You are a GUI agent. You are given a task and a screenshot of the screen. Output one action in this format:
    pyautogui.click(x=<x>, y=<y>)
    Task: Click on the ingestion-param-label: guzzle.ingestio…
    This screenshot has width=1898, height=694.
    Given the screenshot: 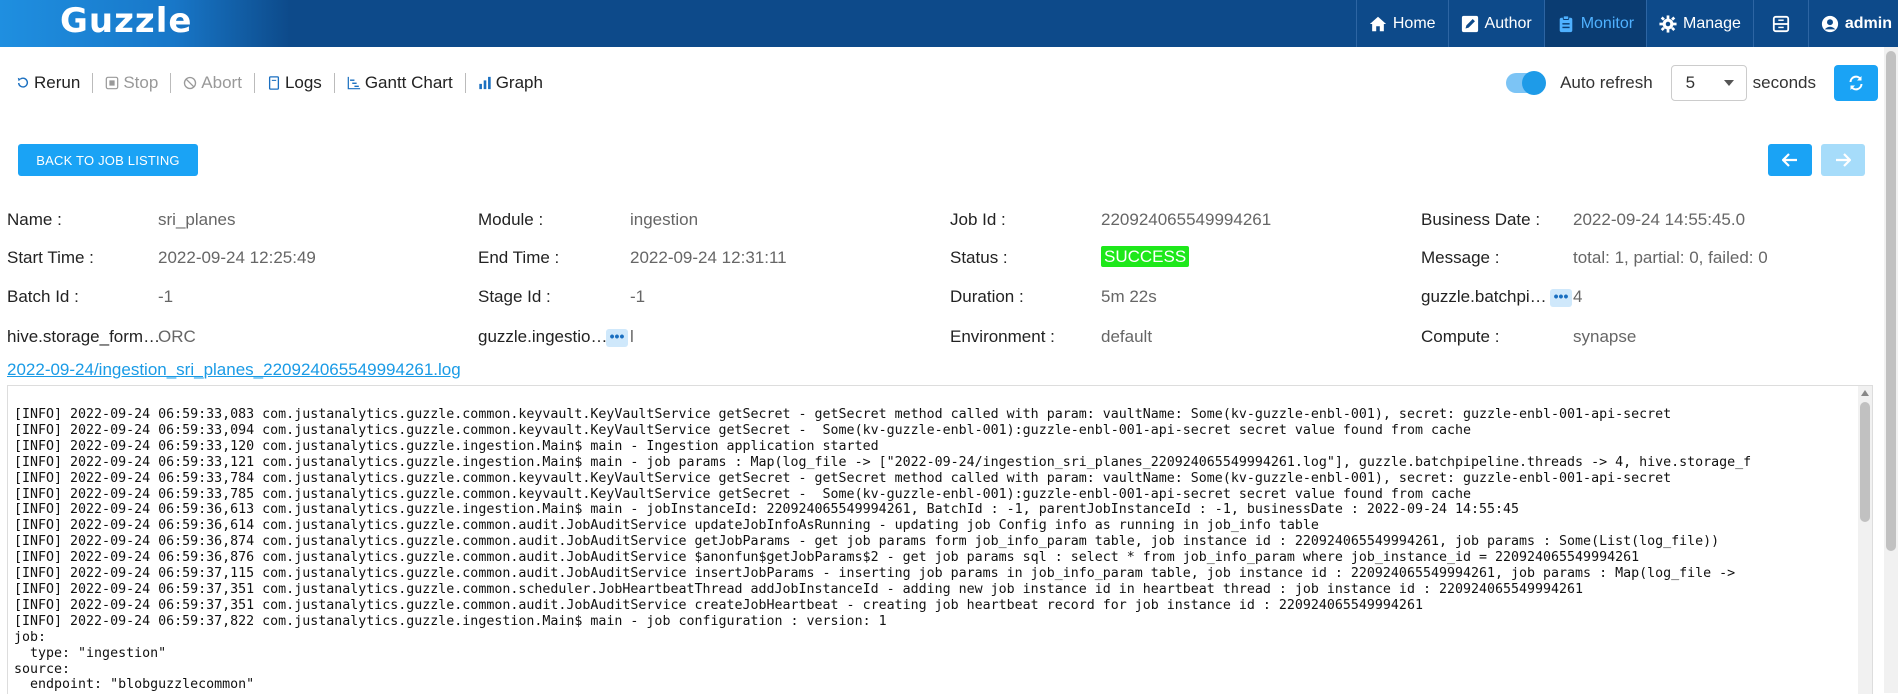 What is the action you would take?
    pyautogui.click(x=543, y=336)
    